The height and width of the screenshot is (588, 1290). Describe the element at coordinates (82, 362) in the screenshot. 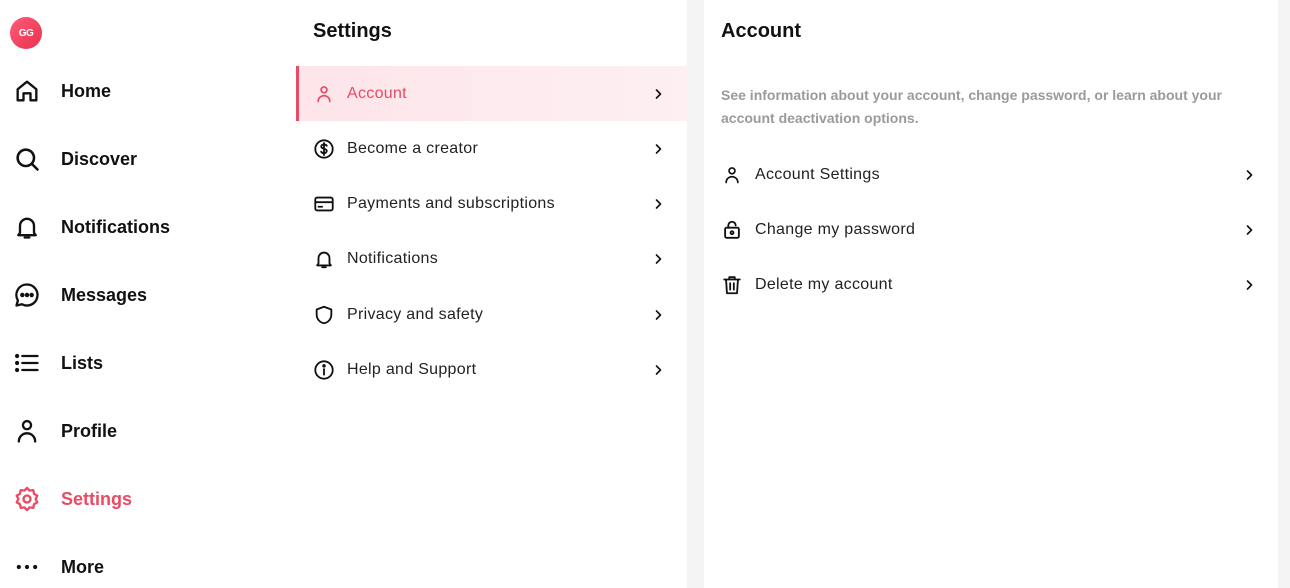

I see `nav-label: Lists` at that location.